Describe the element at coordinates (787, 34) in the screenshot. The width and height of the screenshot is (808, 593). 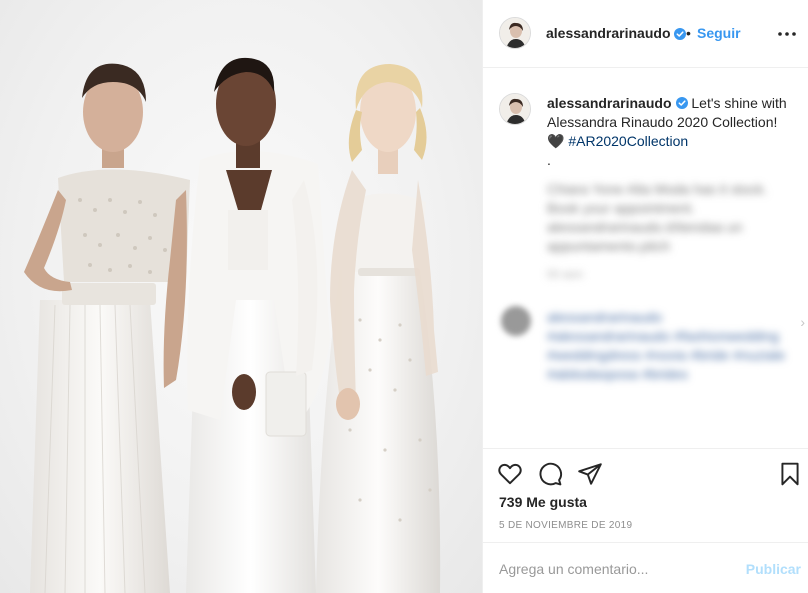
I see `more-options-icon` at that location.